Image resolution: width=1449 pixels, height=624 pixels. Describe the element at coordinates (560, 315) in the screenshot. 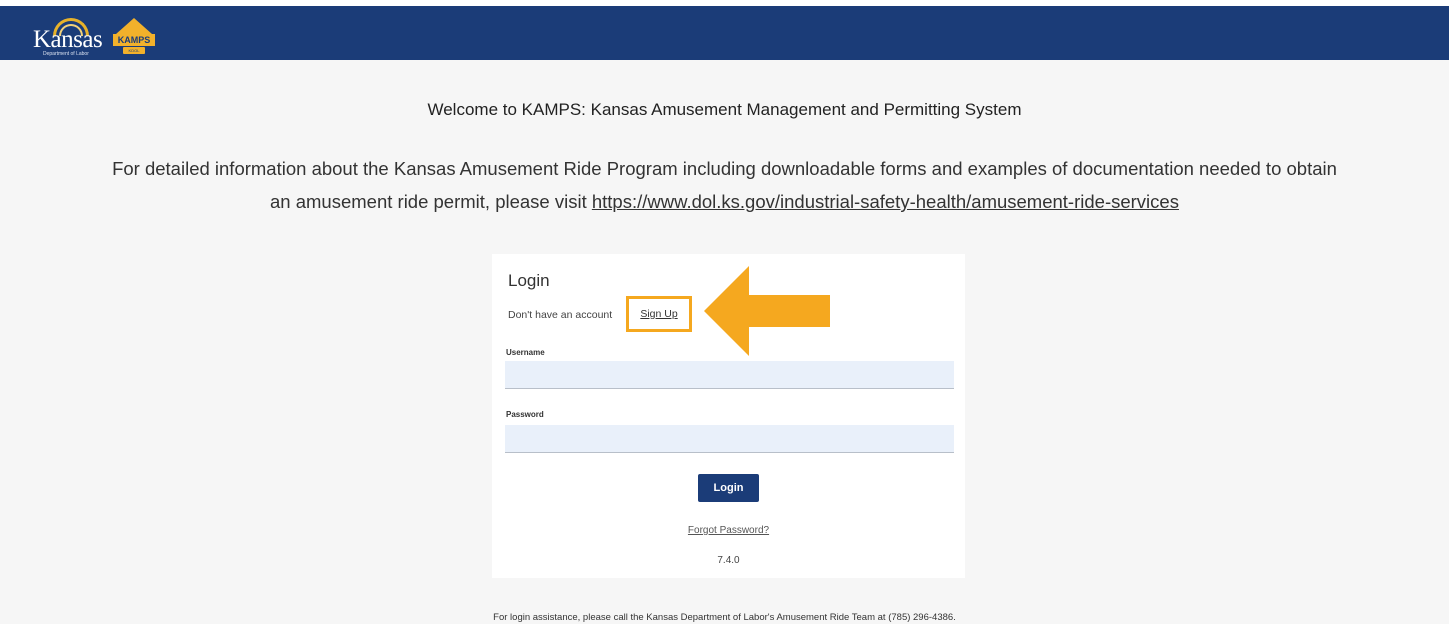

I see `no-account-text: Don't have an account` at that location.